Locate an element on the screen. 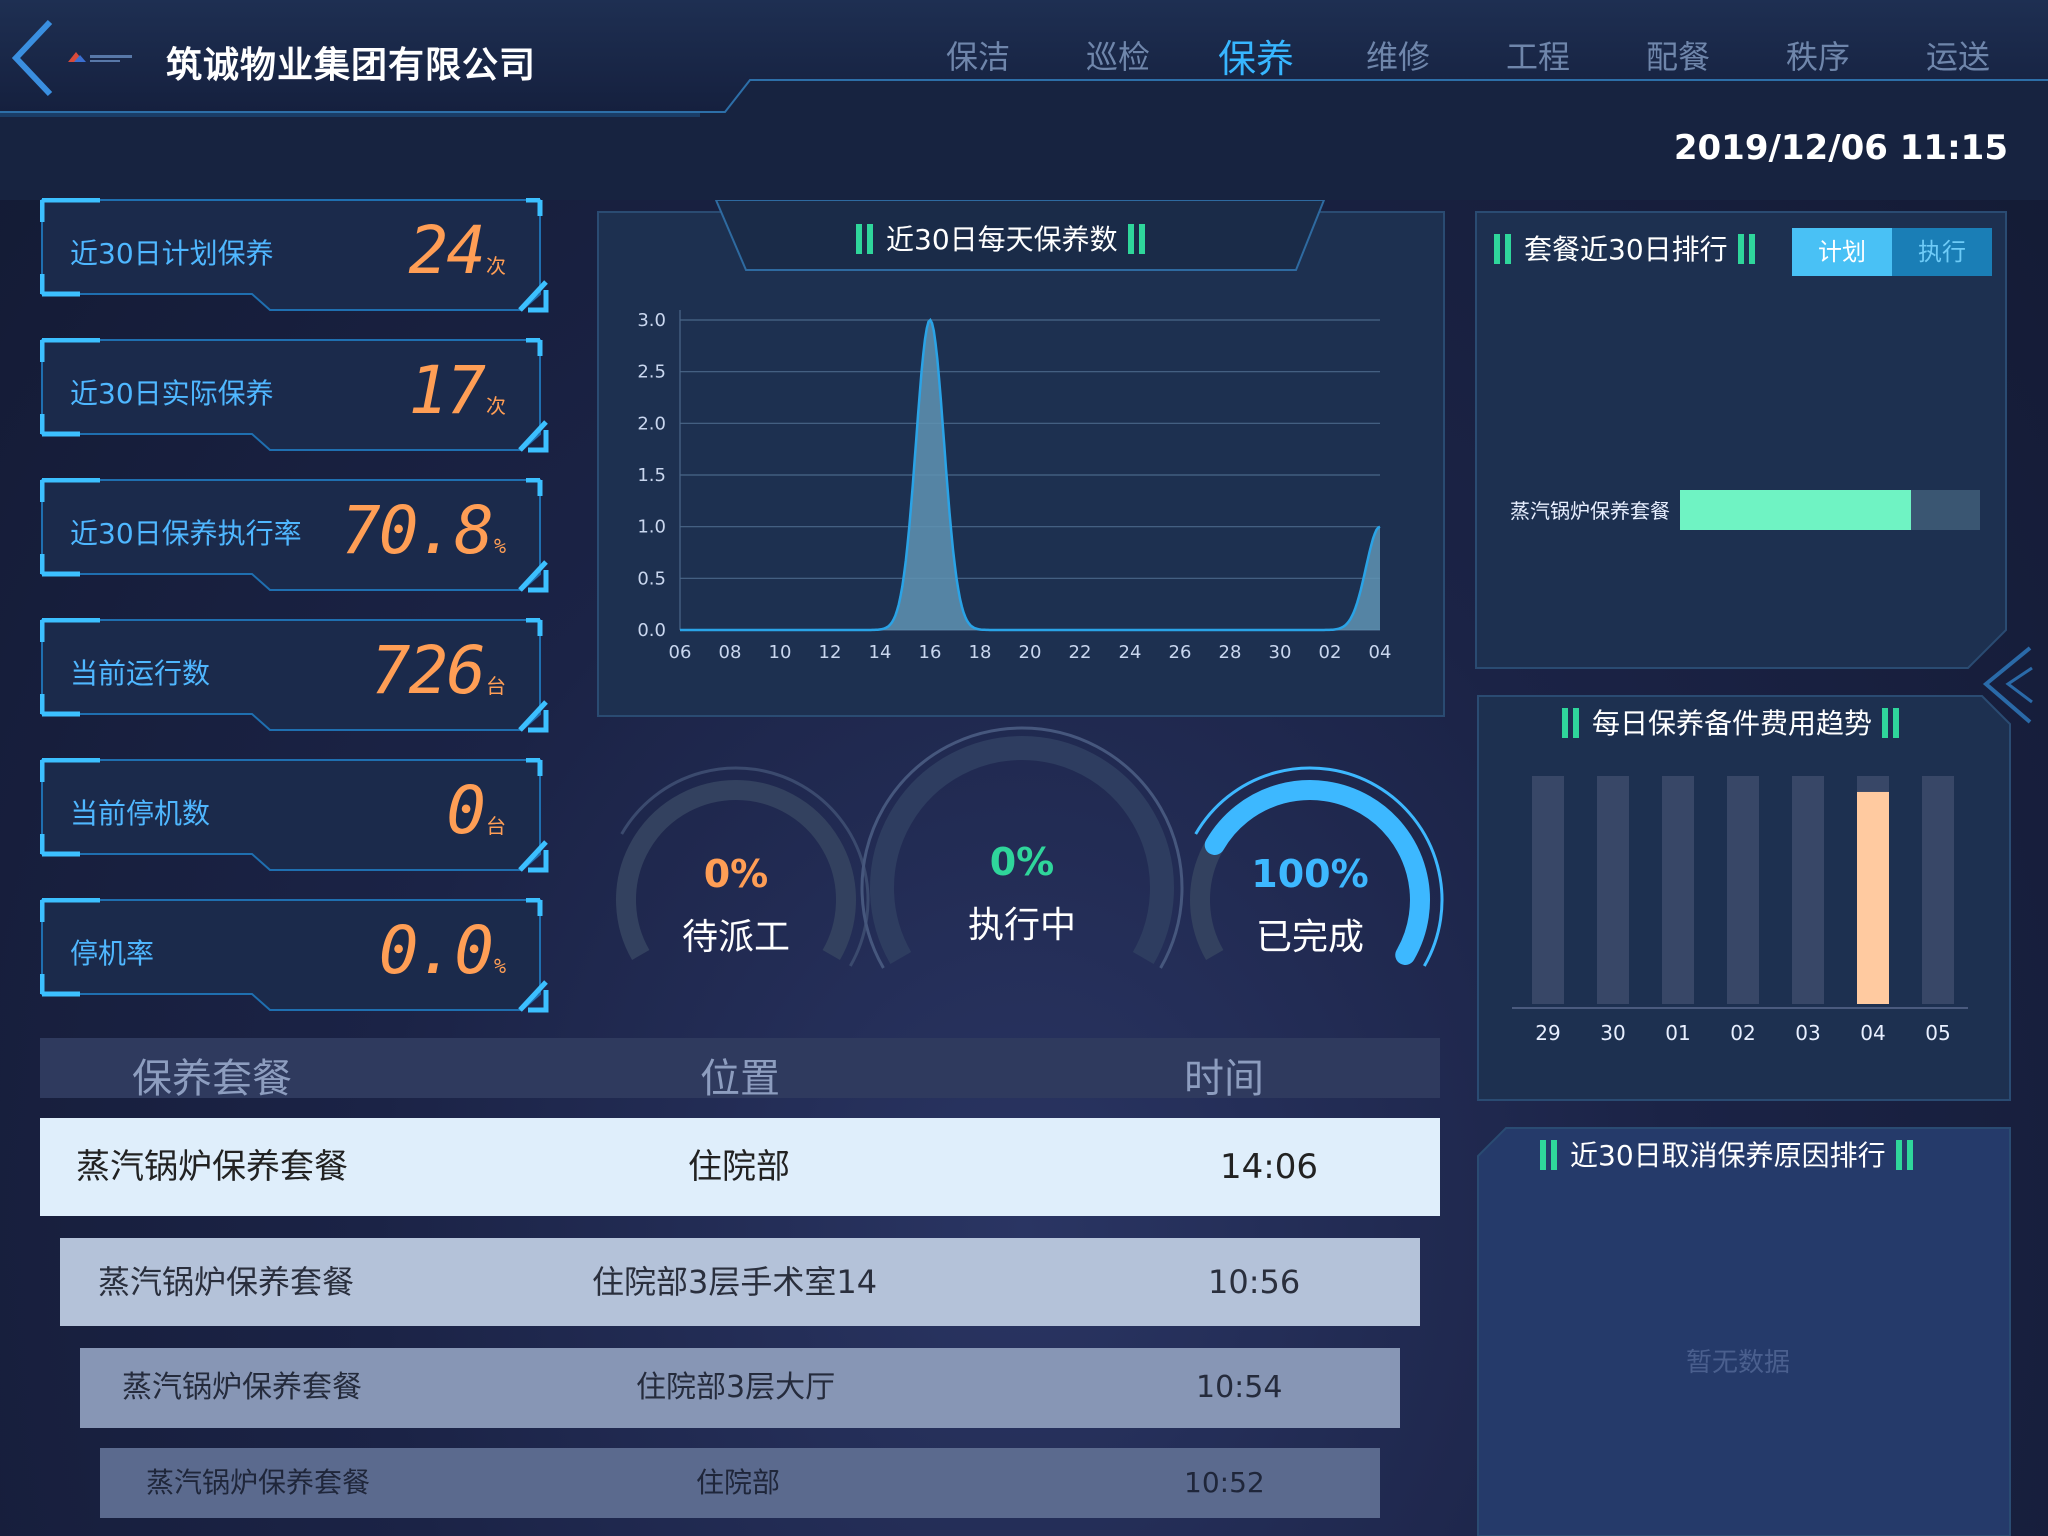 Image resolution: width=2048 pixels, height=1536 pixels. x-tick-label: 02 is located at coordinates (1330, 652).